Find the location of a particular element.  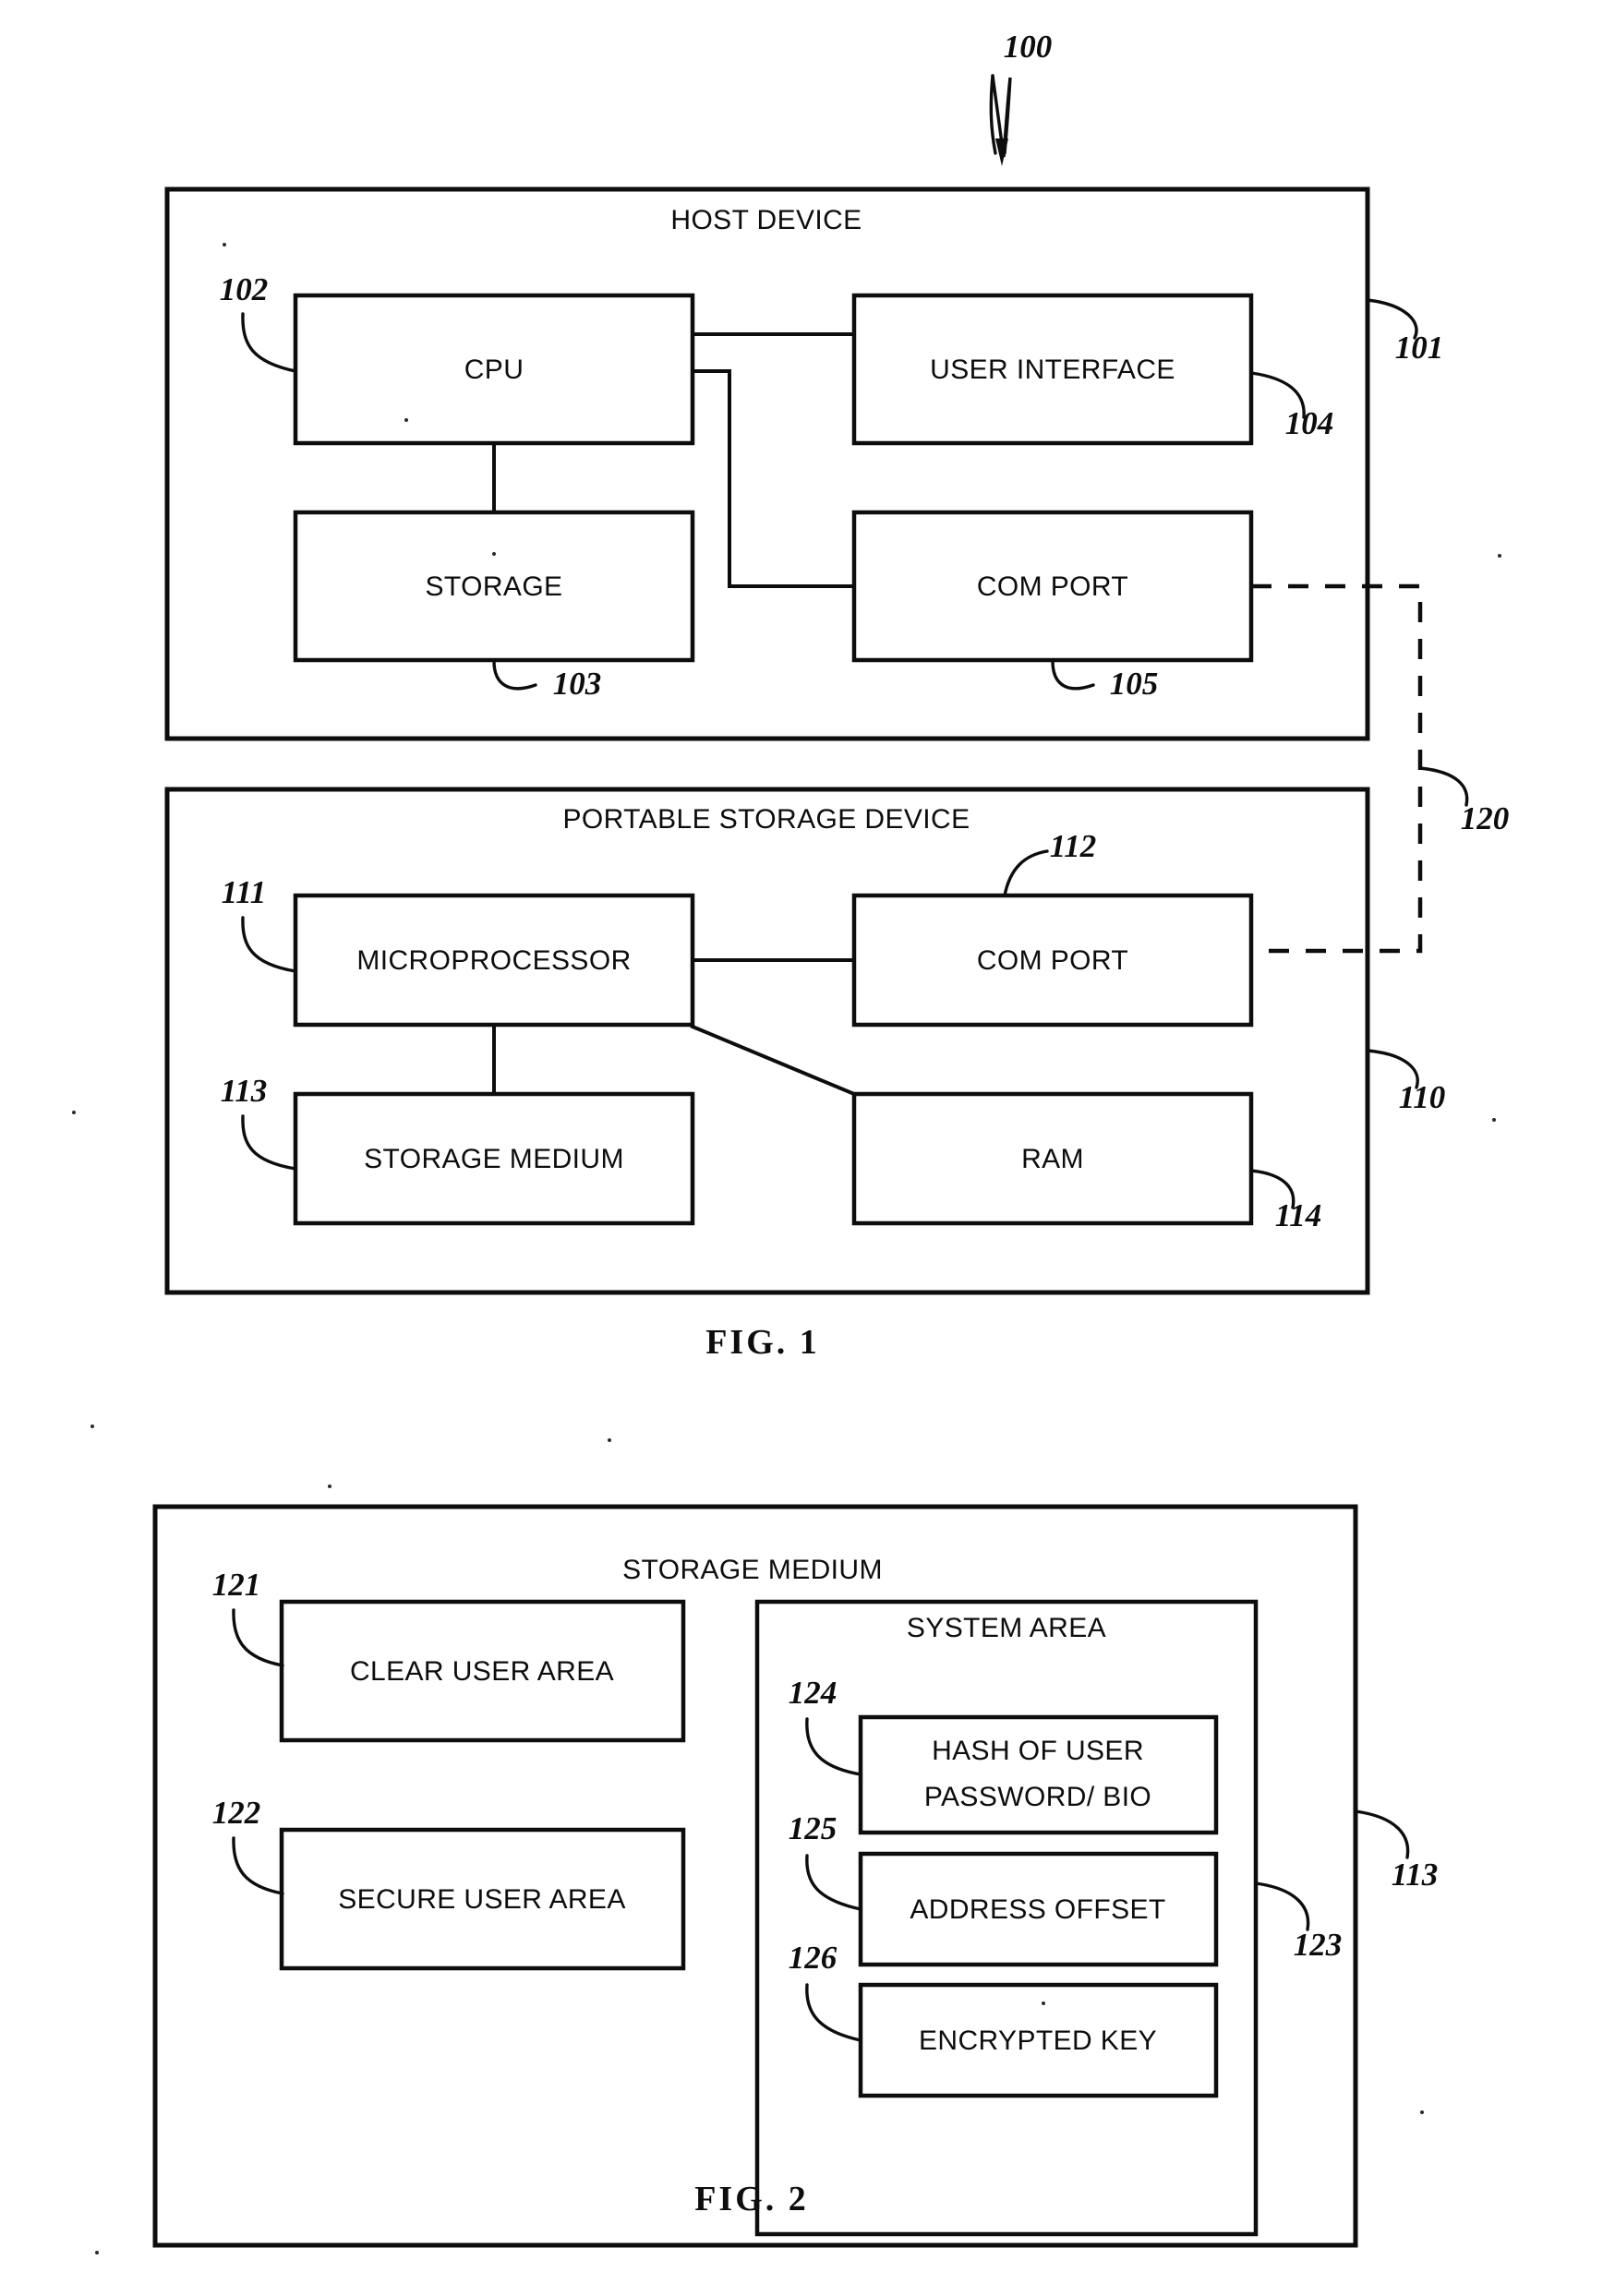

ref-111: 111 is located at coordinates (244, 892).